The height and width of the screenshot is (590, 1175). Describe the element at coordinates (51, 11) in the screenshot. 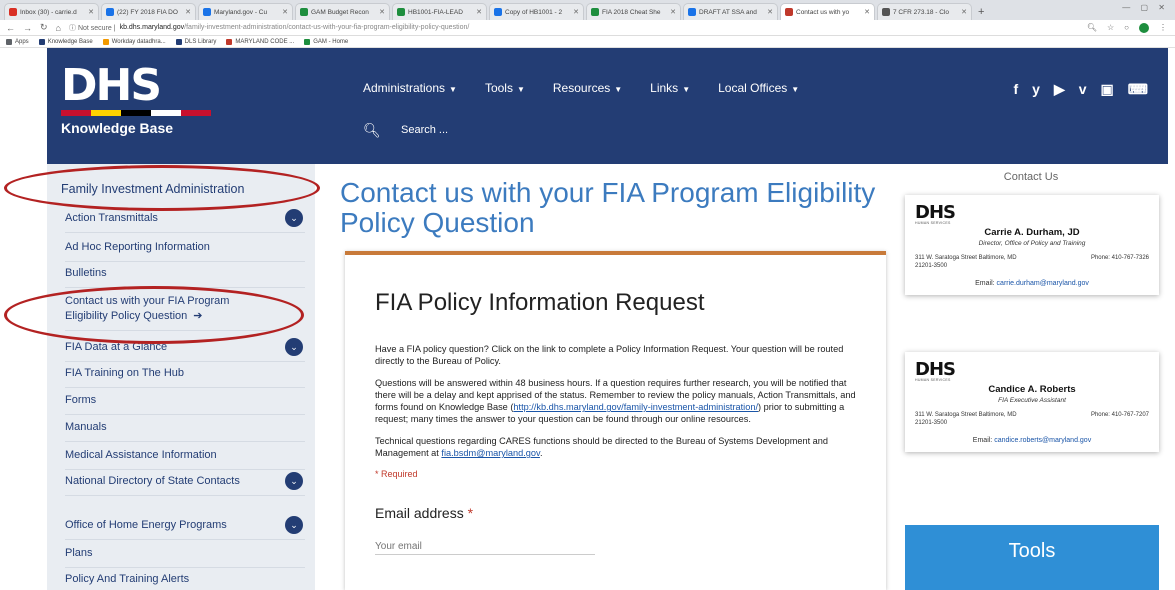

I see `browser-tab: Inbox (30) - carrie.d ✕` at that location.